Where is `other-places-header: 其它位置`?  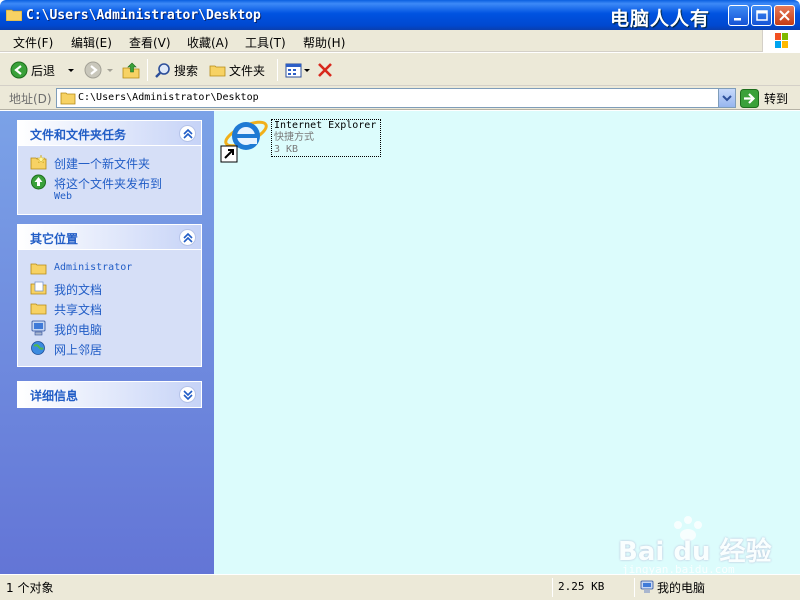 other-places-header: 其它位置 is located at coordinates (109, 237).